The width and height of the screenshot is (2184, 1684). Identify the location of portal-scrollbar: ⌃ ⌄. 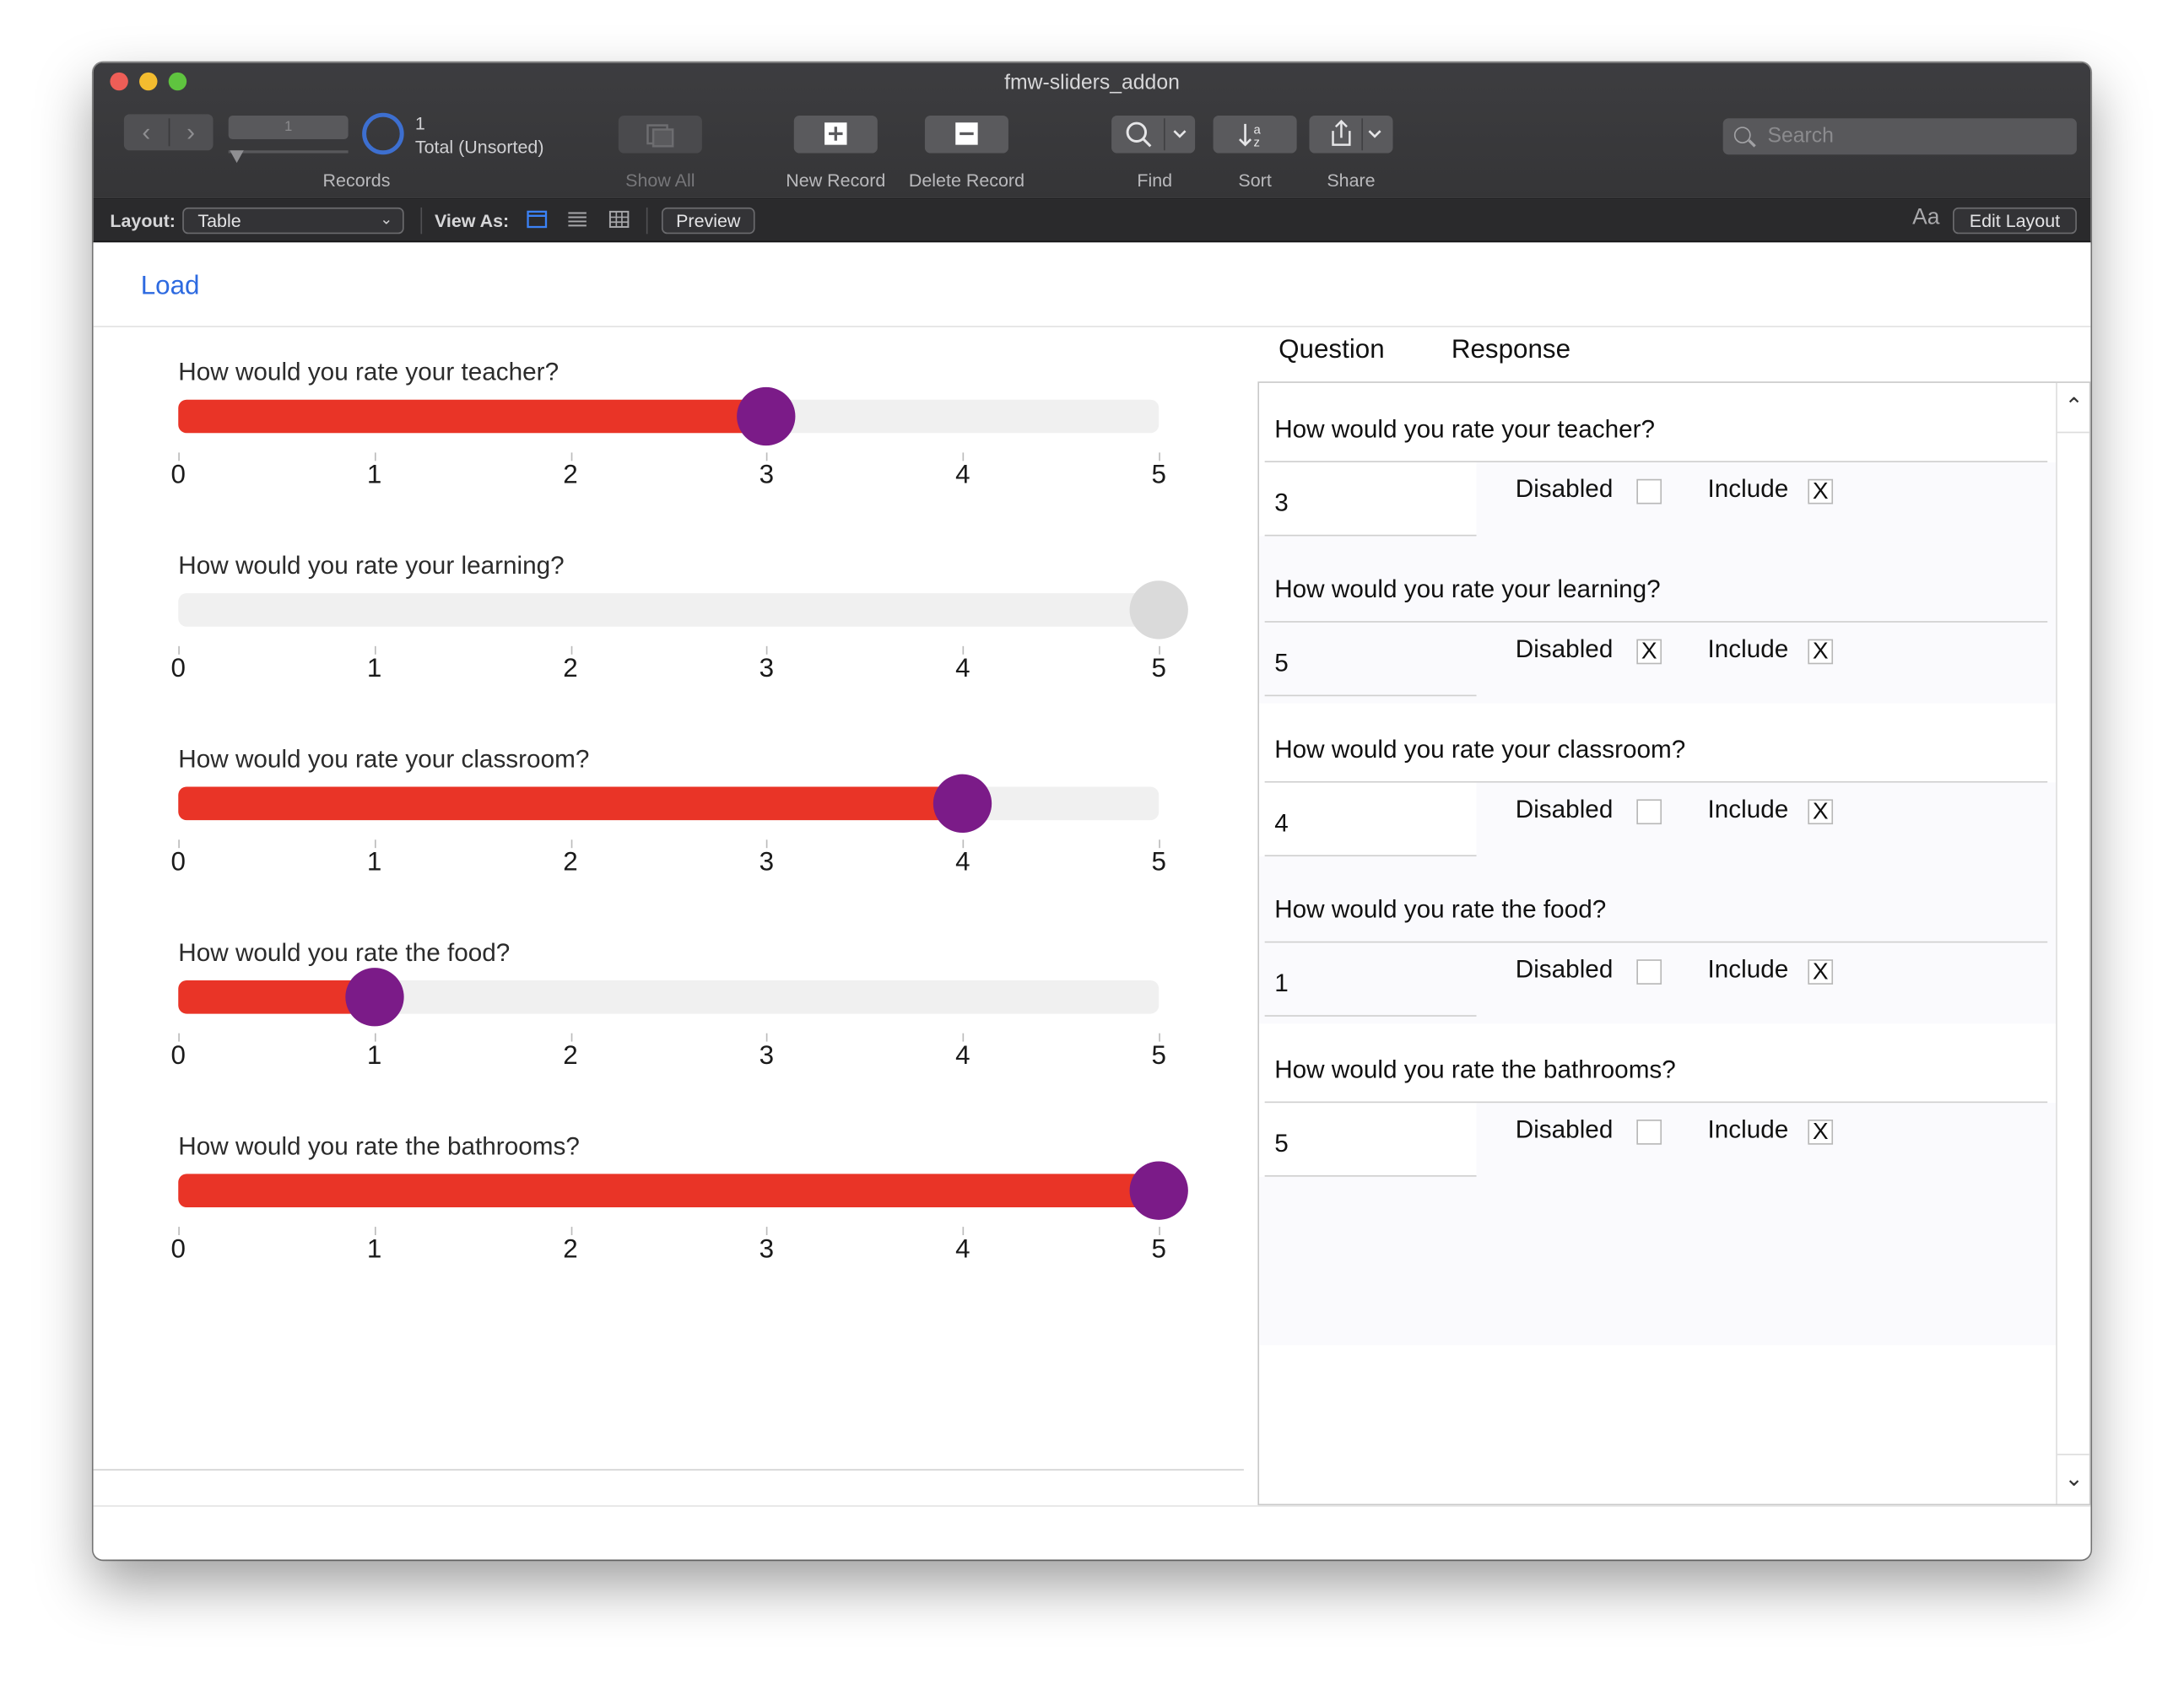
(2072, 943).